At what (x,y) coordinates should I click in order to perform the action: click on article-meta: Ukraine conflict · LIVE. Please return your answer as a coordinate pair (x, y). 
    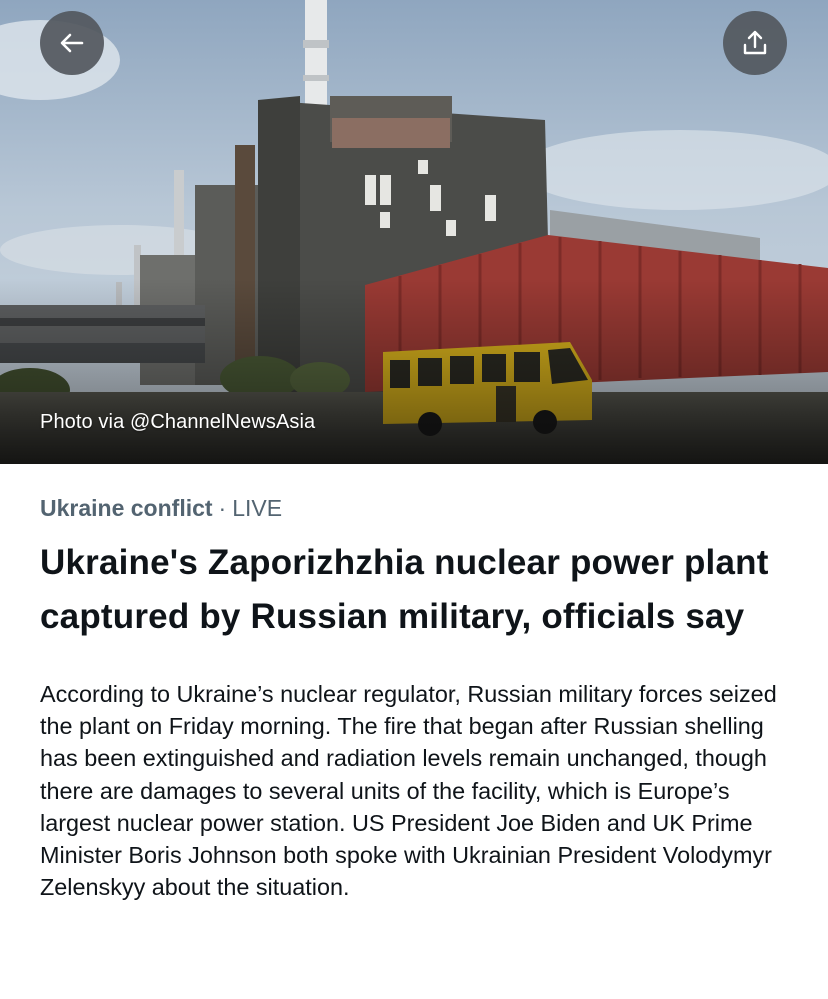
    Looking at the image, I should click on (420, 508).